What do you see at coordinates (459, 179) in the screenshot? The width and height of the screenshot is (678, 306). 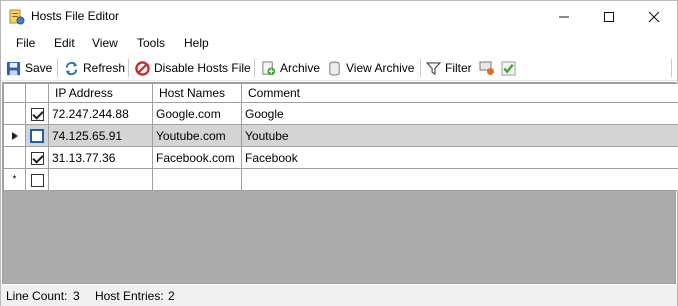 I see `comment-cell` at bounding box center [459, 179].